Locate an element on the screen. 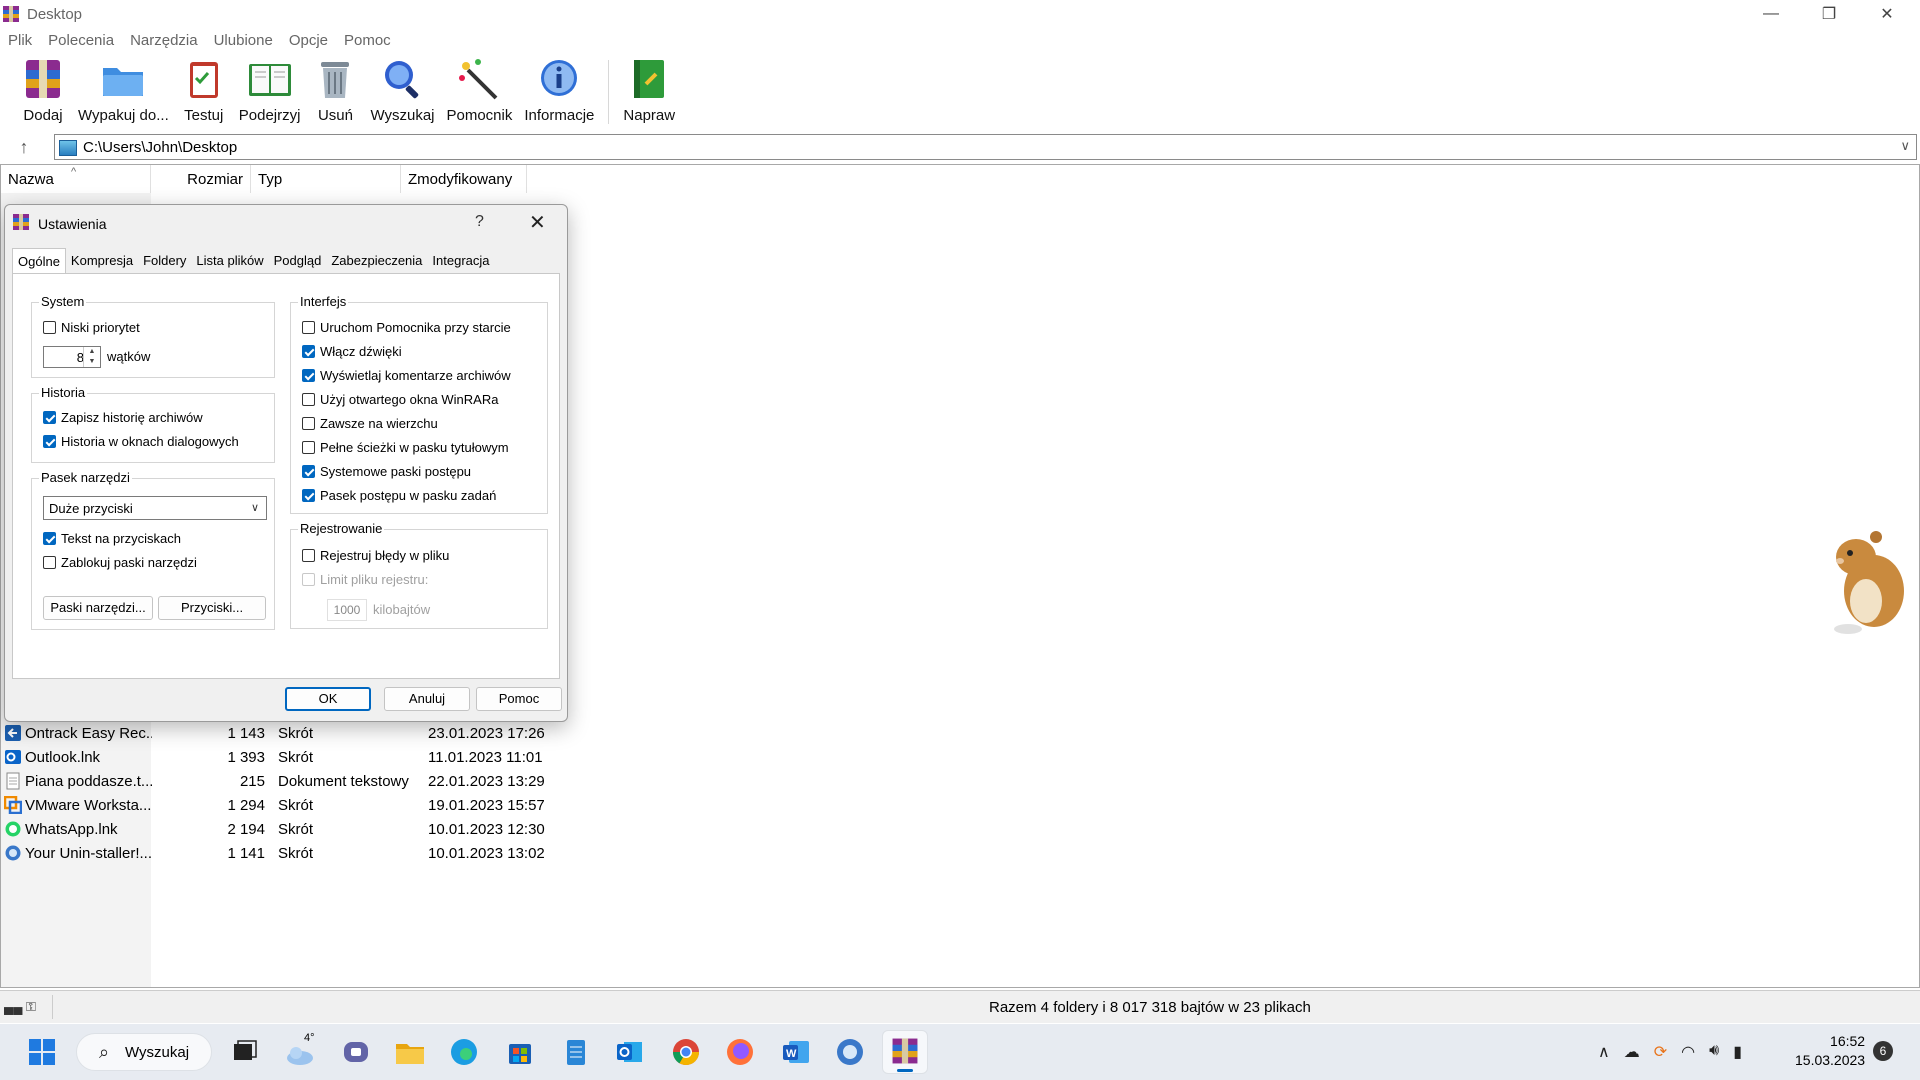 Image resolution: width=1920 pixels, height=1080 pixels. ok-button: OK is located at coordinates (328, 699).